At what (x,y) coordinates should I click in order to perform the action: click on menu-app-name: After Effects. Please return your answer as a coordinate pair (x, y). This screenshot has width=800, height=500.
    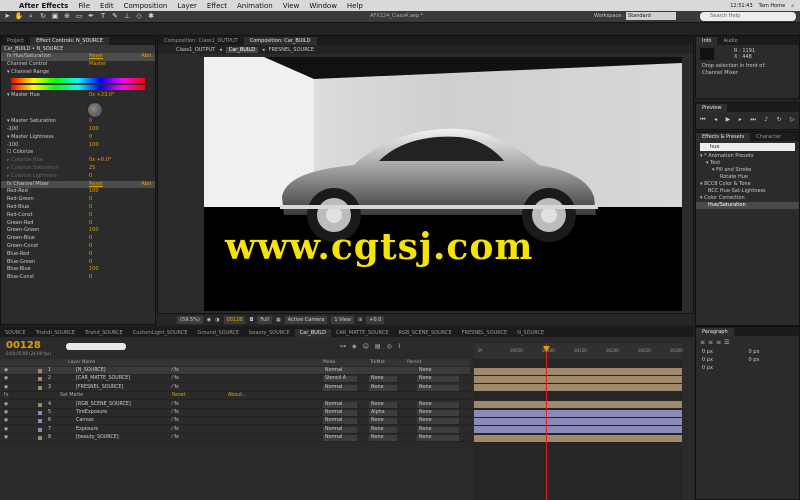
    Looking at the image, I should click on (43, 6).